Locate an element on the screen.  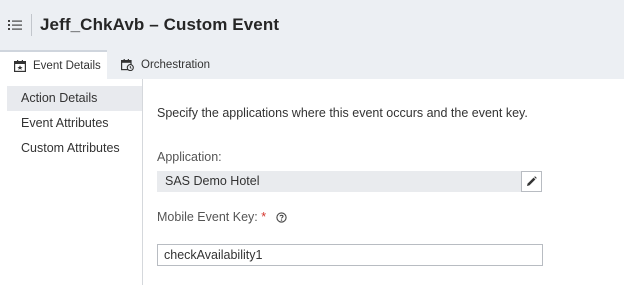
mobile-event-key-input is located at coordinates (350, 255).